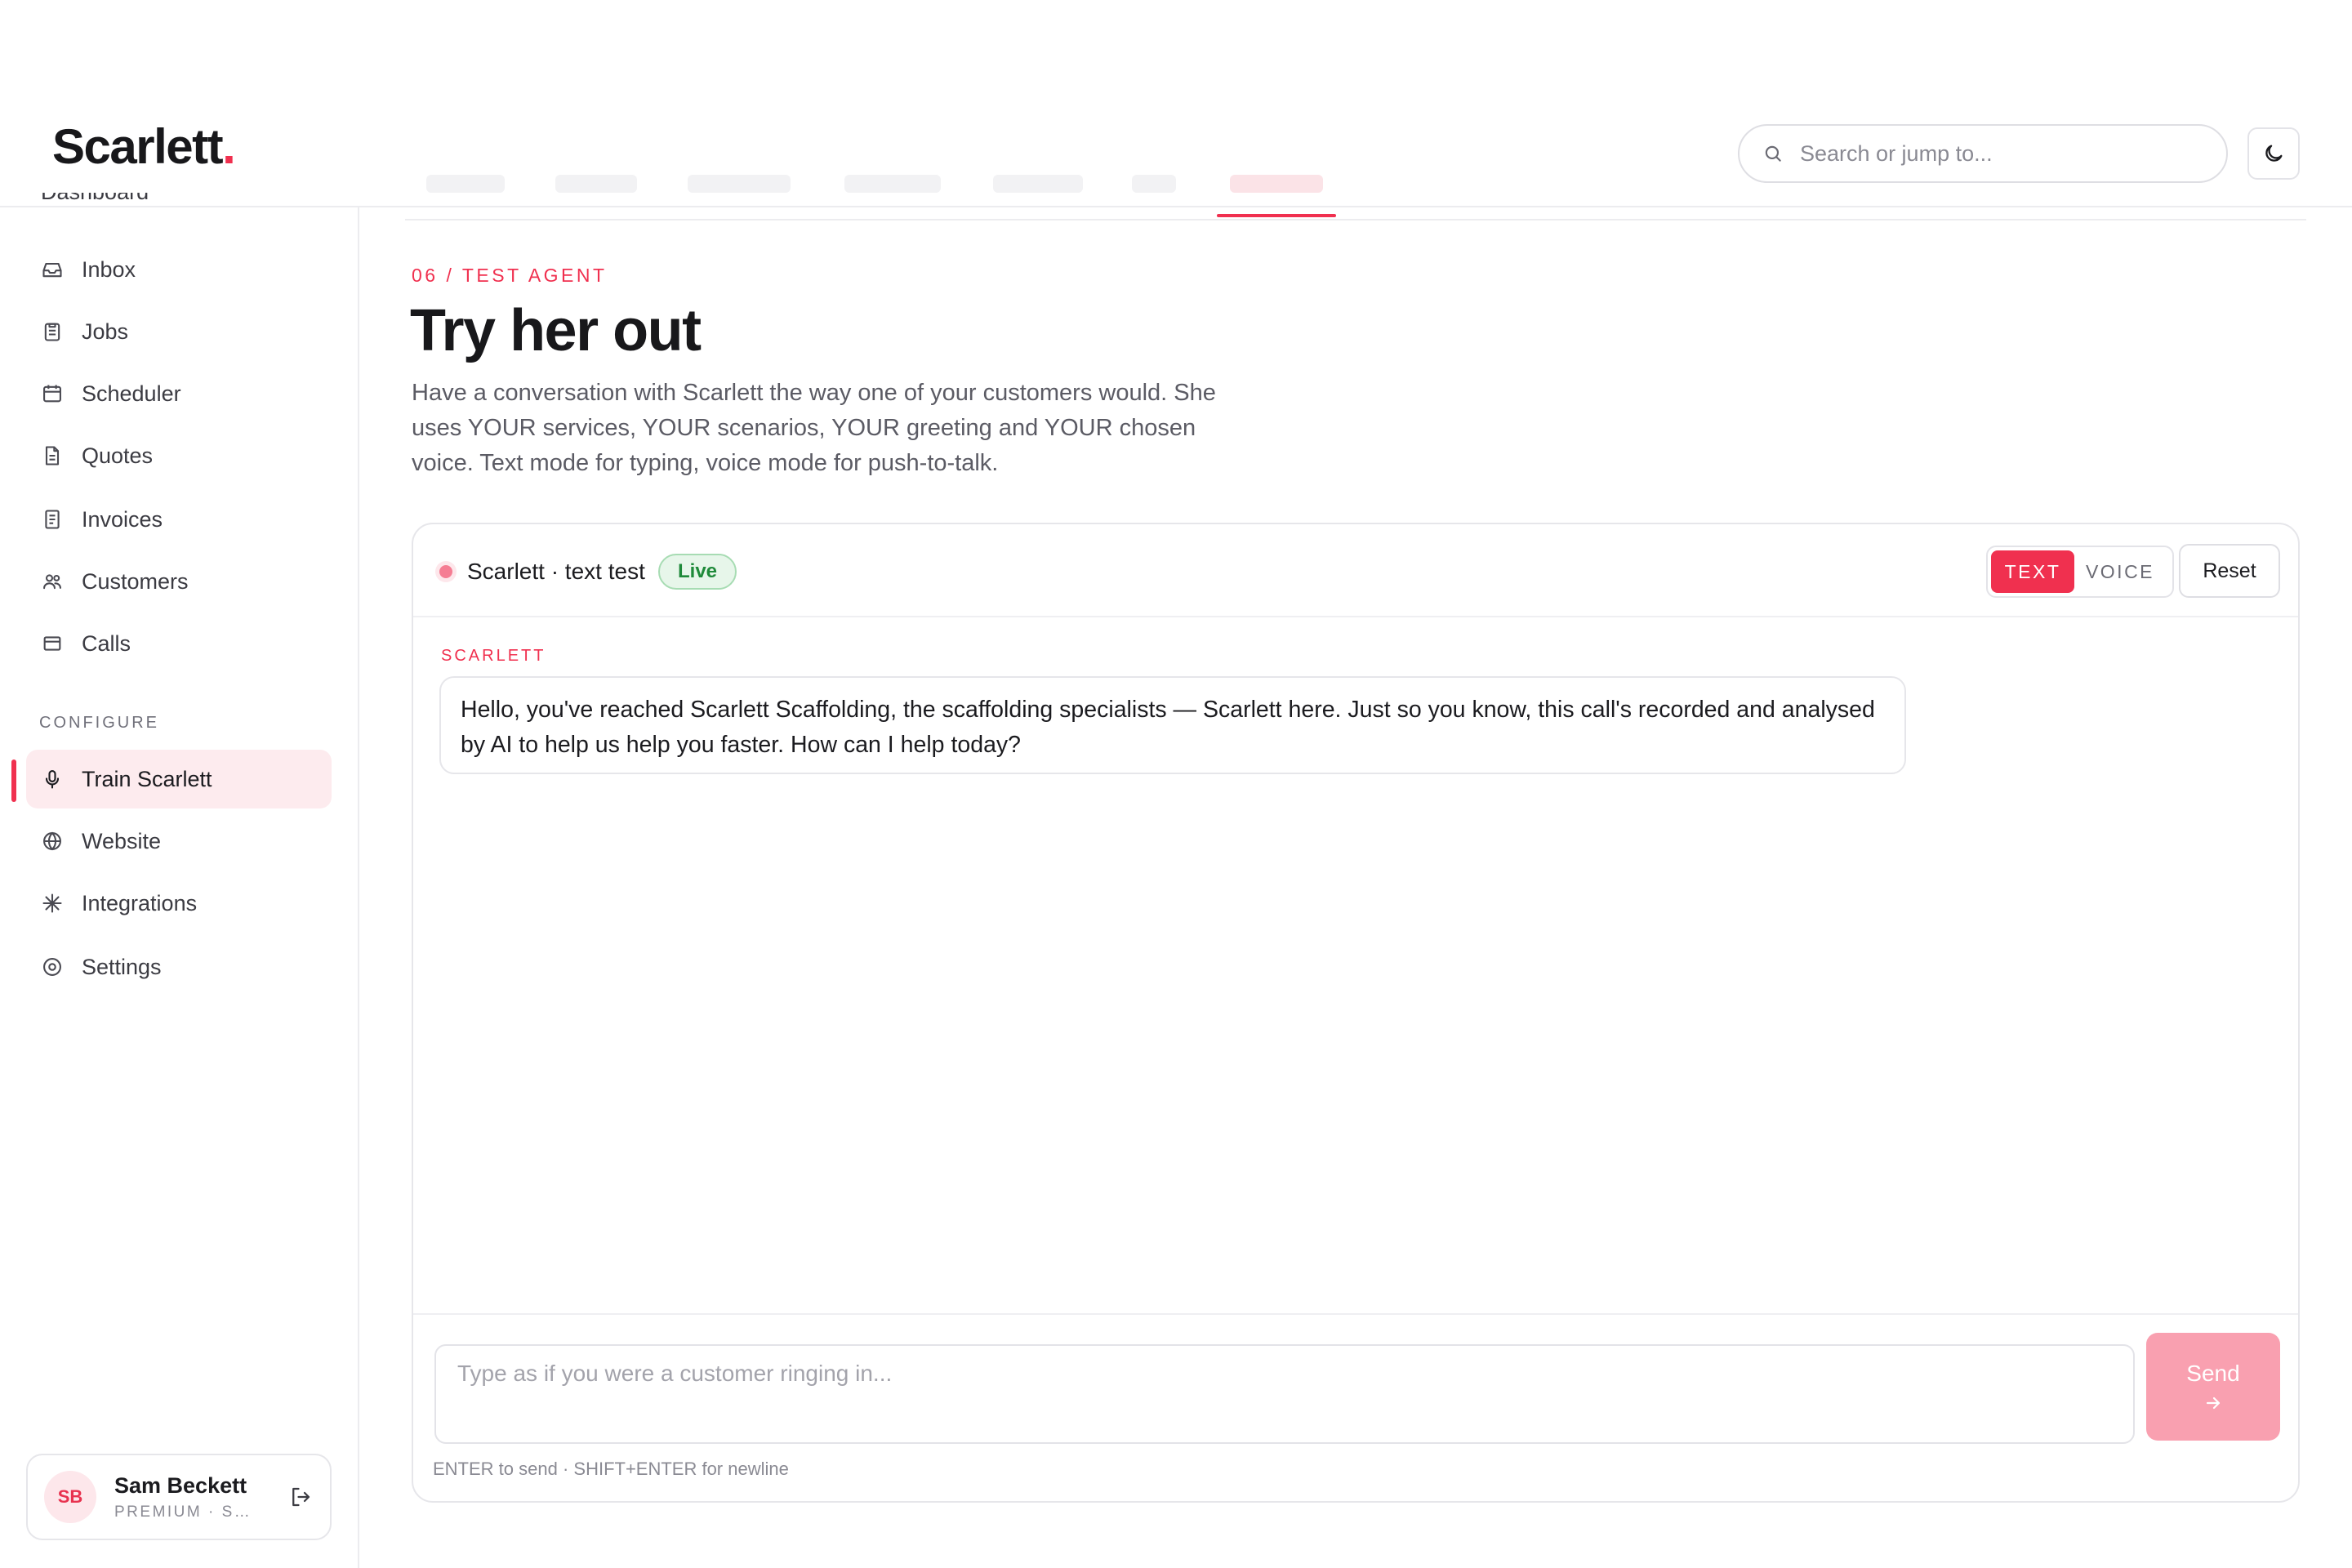 The image size is (2352, 1568). I want to click on mode-toggle: TEXT VOICE, so click(2080, 572).